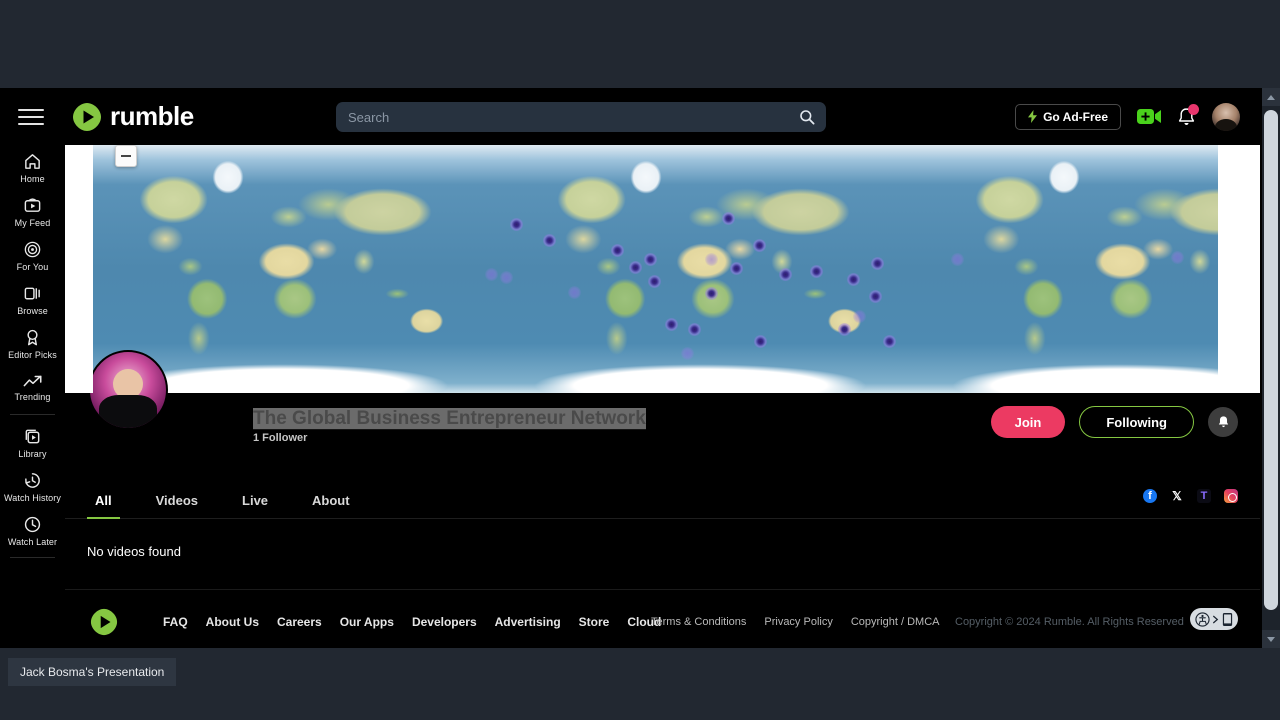  What do you see at coordinates (32, 293) in the screenshot?
I see `browse-icon` at bounding box center [32, 293].